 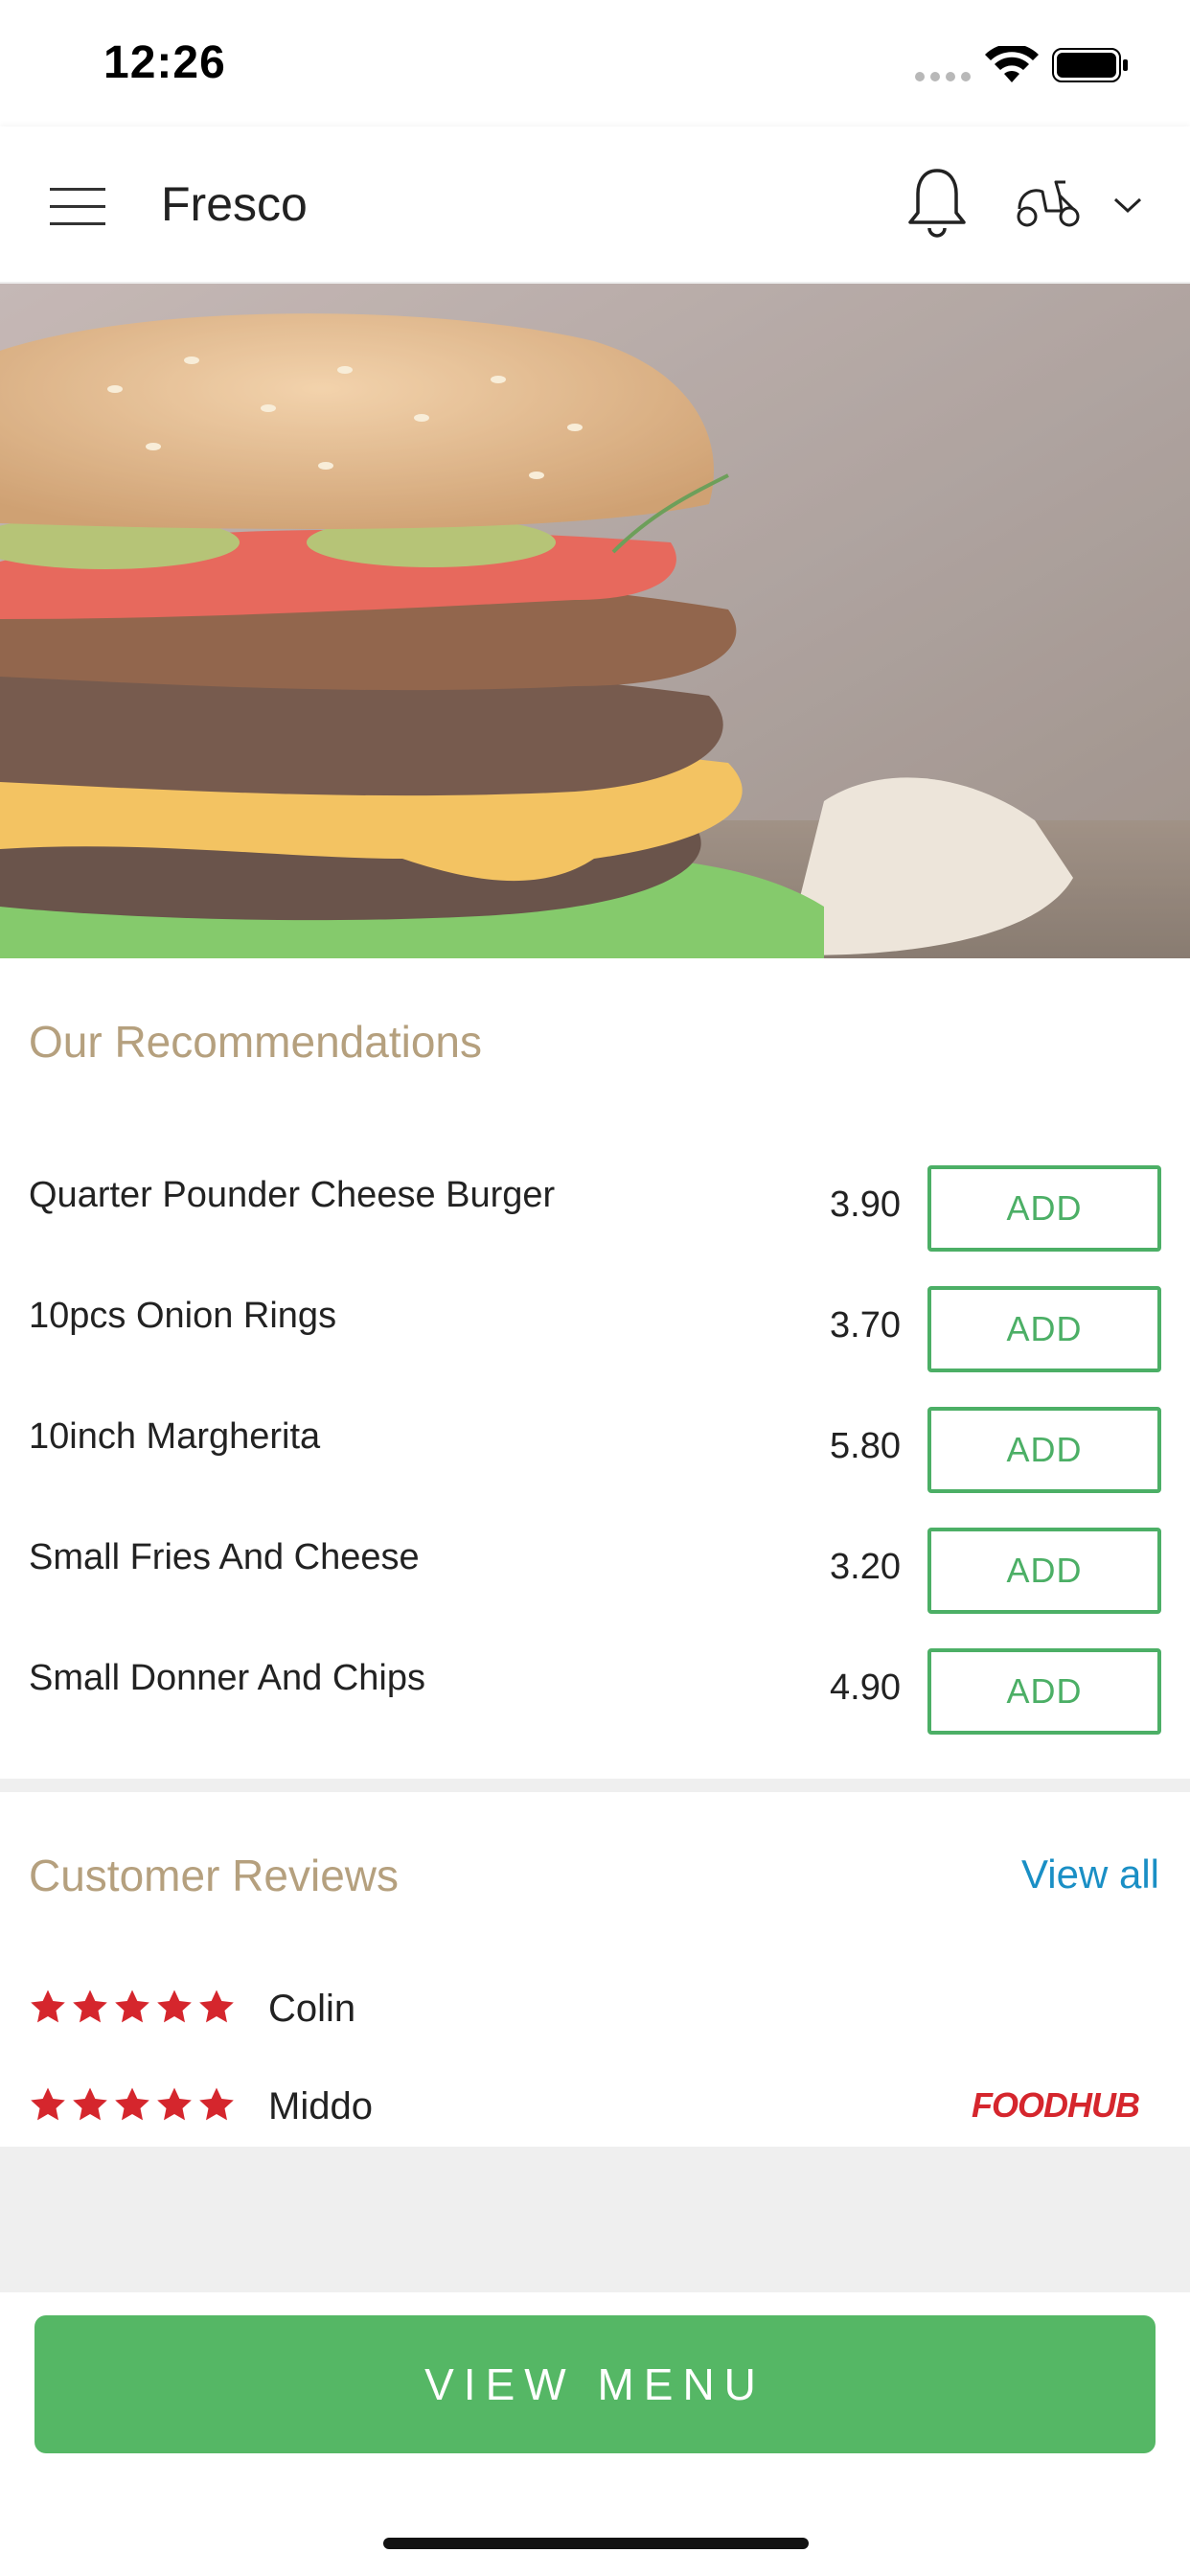 I want to click on item-name: Quarter Pounder Cheese Burger, so click(x=293, y=1195).